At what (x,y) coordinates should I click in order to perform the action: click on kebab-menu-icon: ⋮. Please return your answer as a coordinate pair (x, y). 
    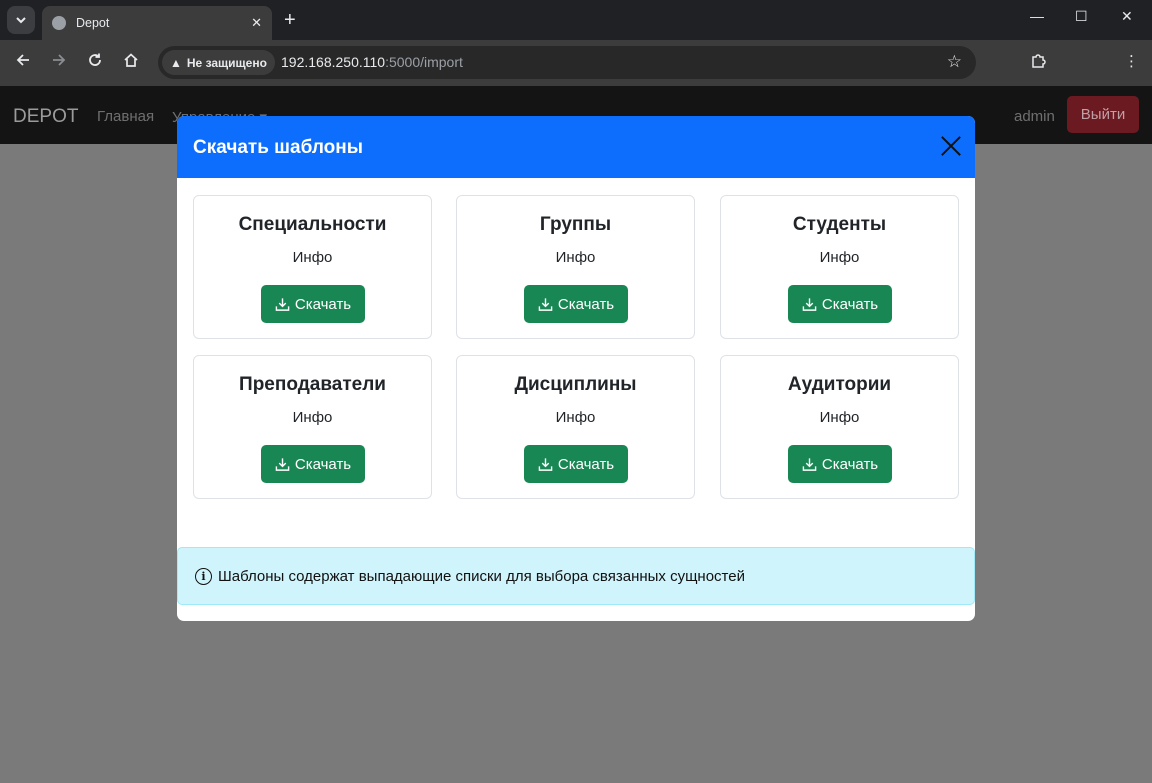
    Looking at the image, I should click on (1131, 61).